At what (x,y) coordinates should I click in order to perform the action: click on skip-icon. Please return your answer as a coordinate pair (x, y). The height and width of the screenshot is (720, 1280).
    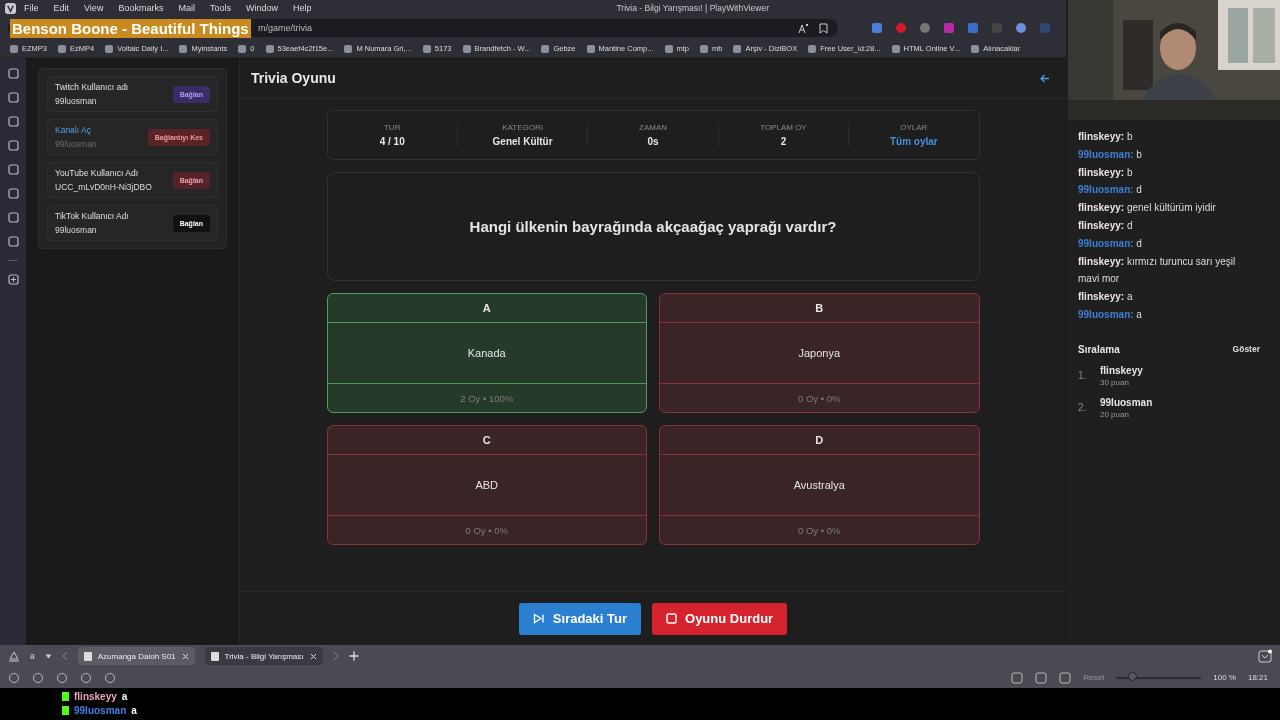
    Looking at the image, I should click on (538, 618).